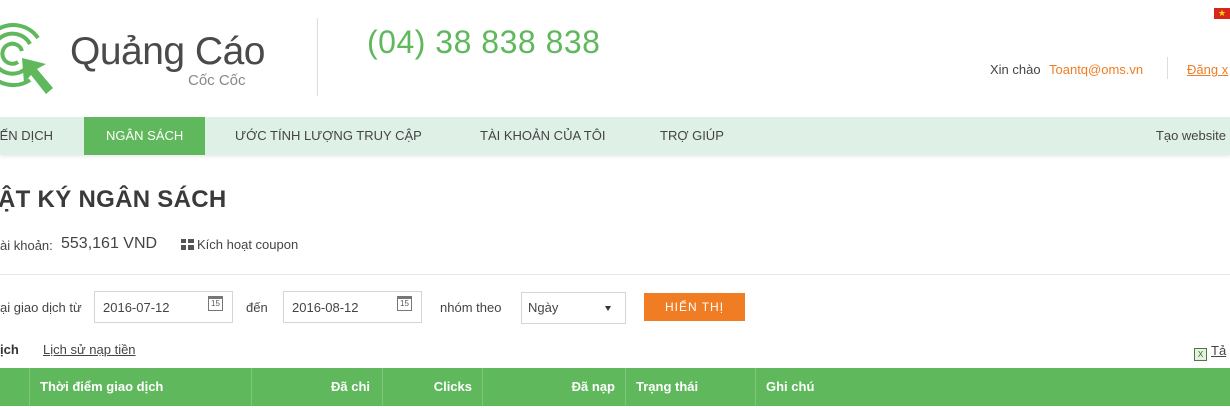 The width and height of the screenshot is (1230, 410). I want to click on group-by-select: Ngày, so click(573, 308).